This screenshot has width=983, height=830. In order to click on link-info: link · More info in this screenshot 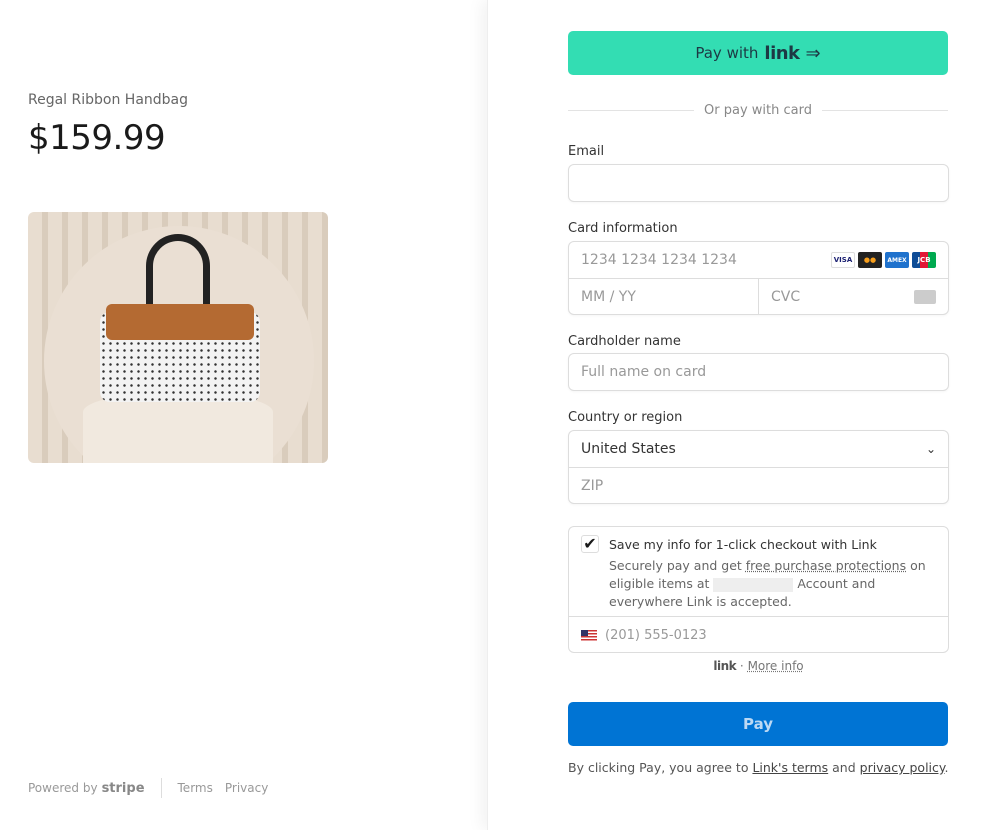, I will do `click(758, 666)`.